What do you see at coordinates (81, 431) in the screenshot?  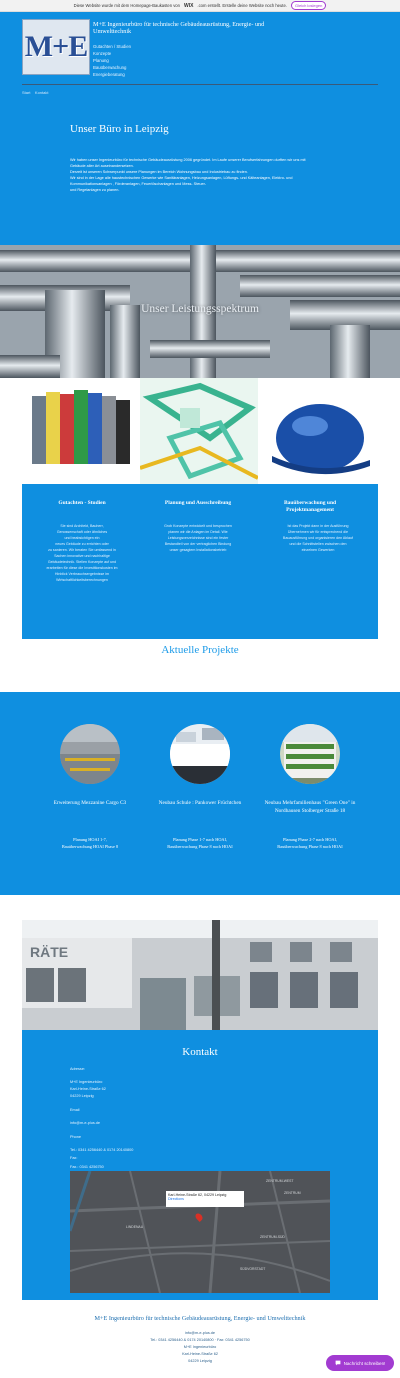 I see `folders-image` at bounding box center [81, 431].